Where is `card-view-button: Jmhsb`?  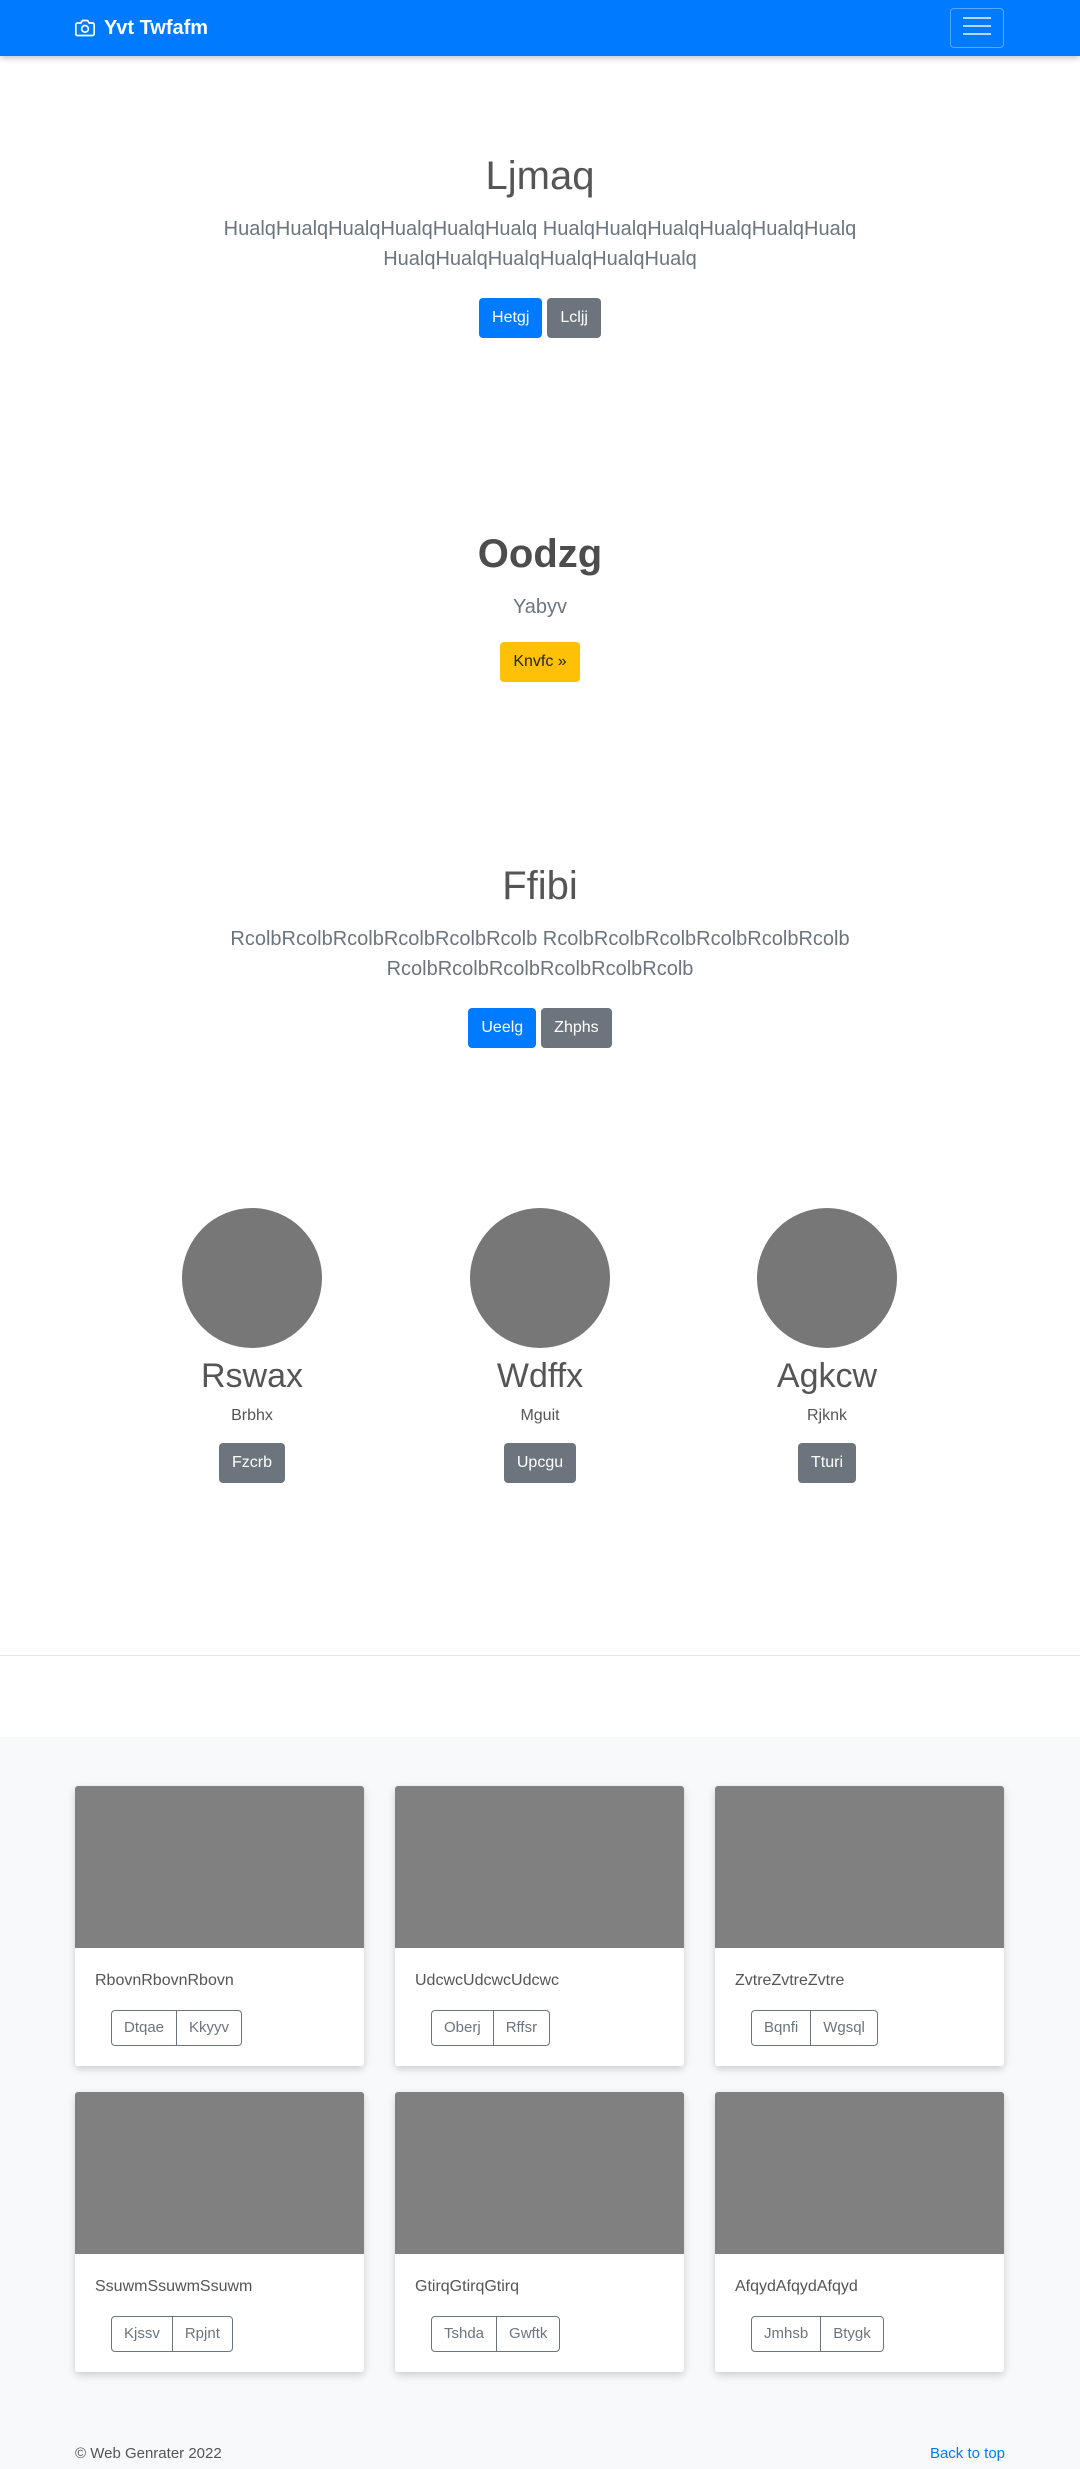
card-view-button: Jmhsb is located at coordinates (786, 2334).